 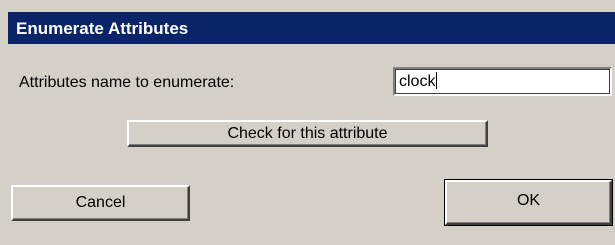 I want to click on check-attribute-button: Check for this attribute, so click(x=307, y=133).